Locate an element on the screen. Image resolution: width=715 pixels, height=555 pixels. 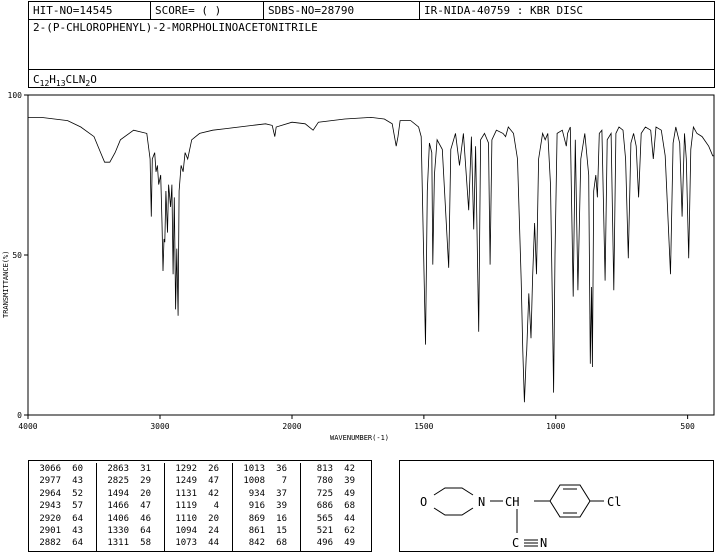
peak-wavenumber: 686 is located at coordinates (324, 506).